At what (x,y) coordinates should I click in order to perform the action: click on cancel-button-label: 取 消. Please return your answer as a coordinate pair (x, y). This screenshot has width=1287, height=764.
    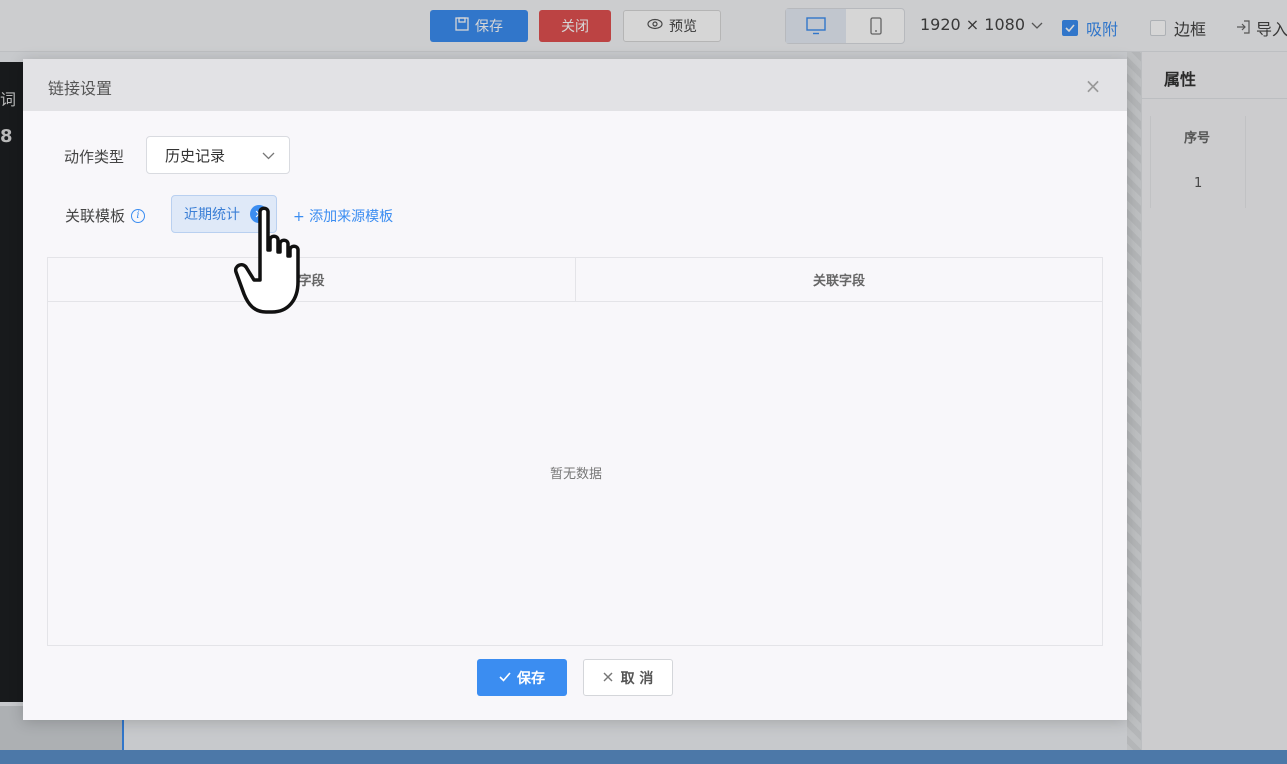
    Looking at the image, I should click on (637, 678).